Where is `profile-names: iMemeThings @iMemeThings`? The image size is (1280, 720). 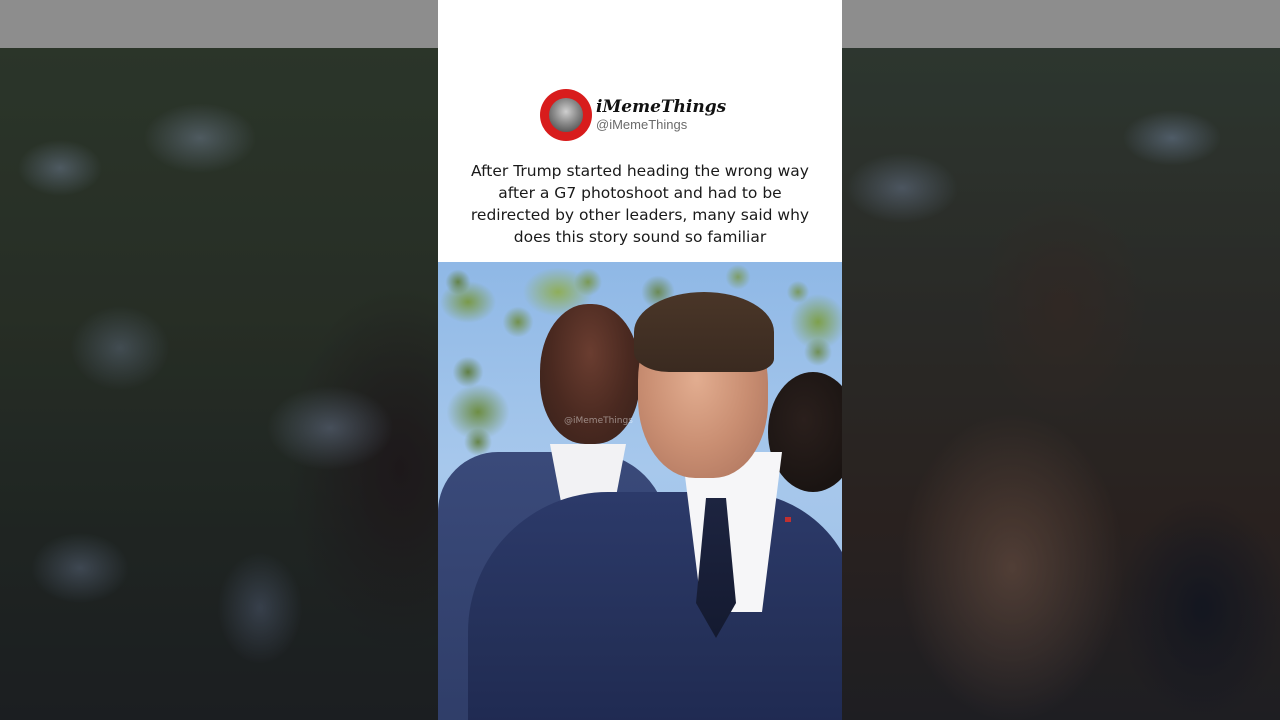 profile-names: iMemeThings @iMemeThings is located at coordinates (661, 114).